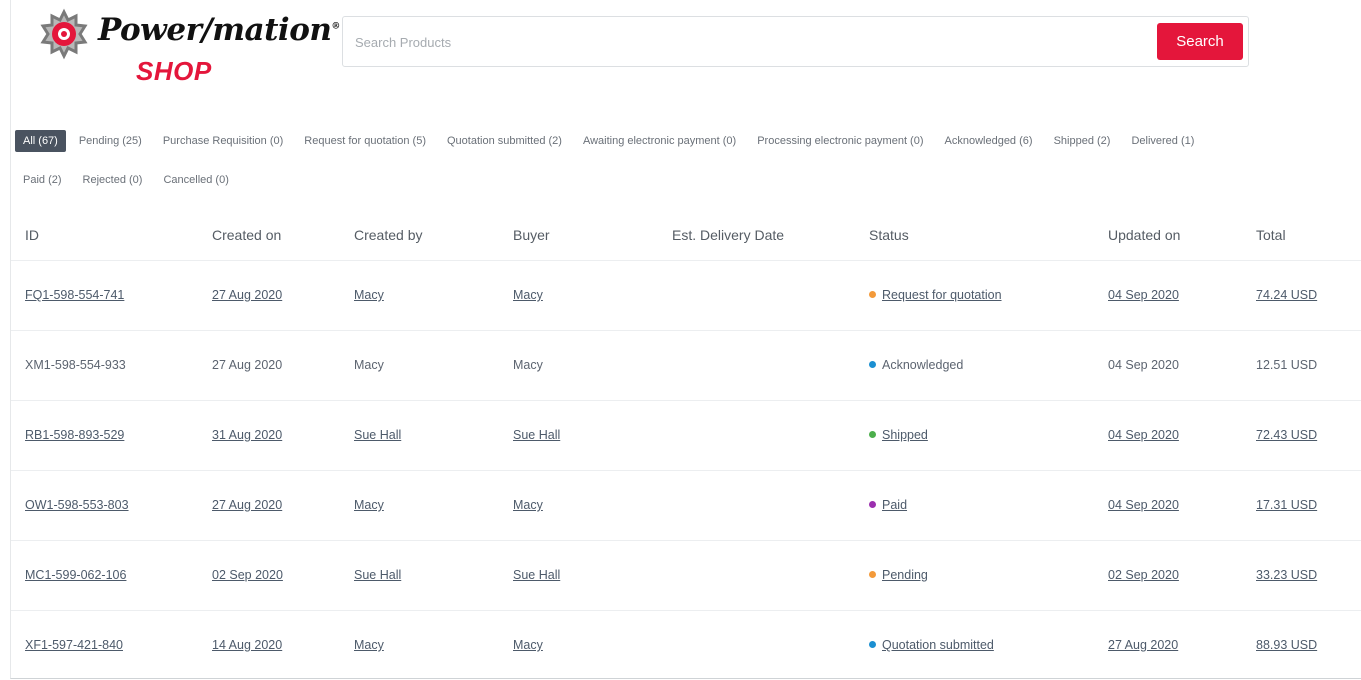 This screenshot has width=1361, height=680. Describe the element at coordinates (1143, 645) in the screenshot. I see `updated-on-text: 27 Aug 2020` at that location.